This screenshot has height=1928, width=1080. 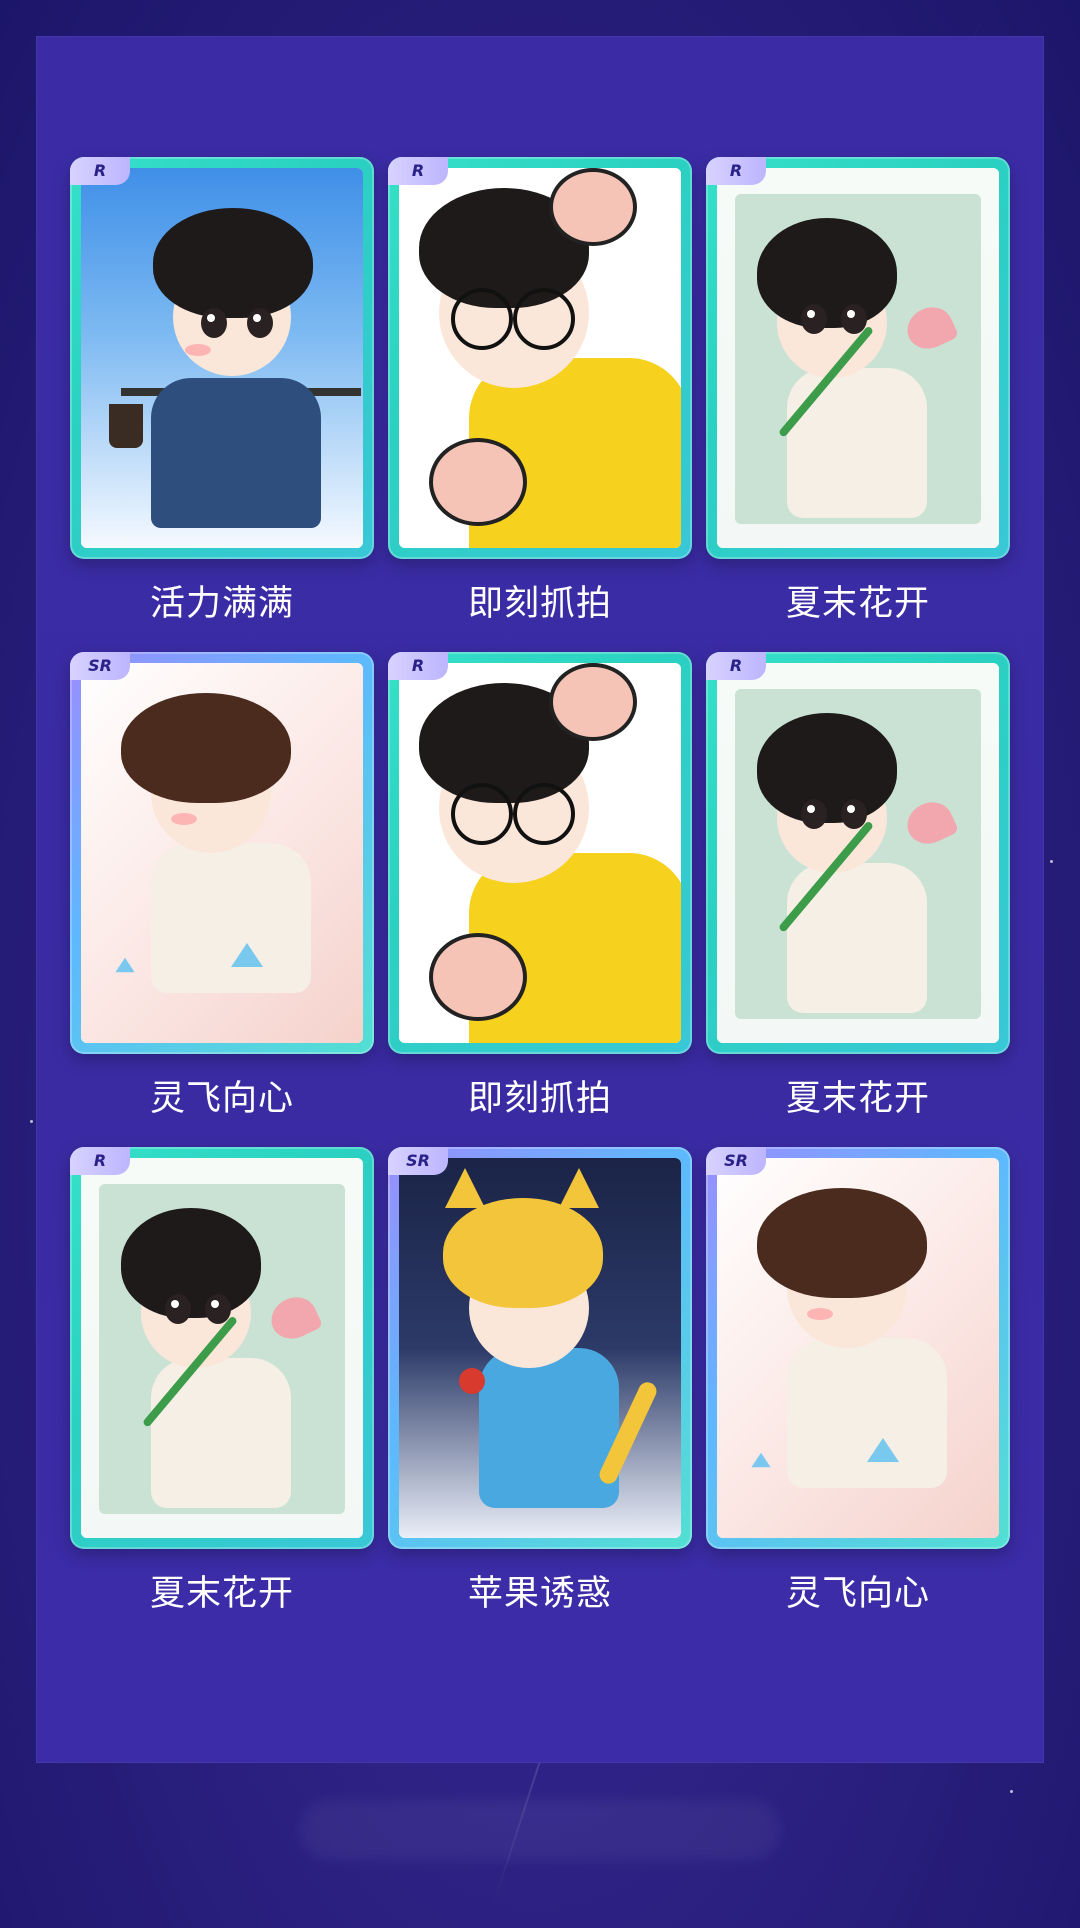 What do you see at coordinates (539, 1594) in the screenshot?
I see `card-name: 苹果诱惑` at bounding box center [539, 1594].